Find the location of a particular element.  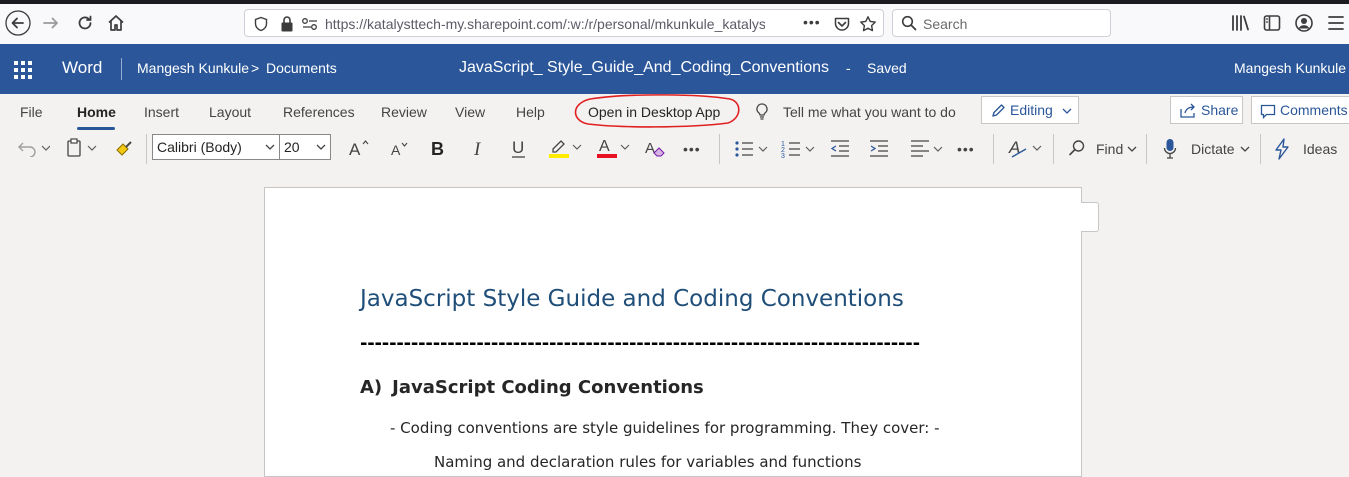

forward-arrow-icon is located at coordinates (50, 23).